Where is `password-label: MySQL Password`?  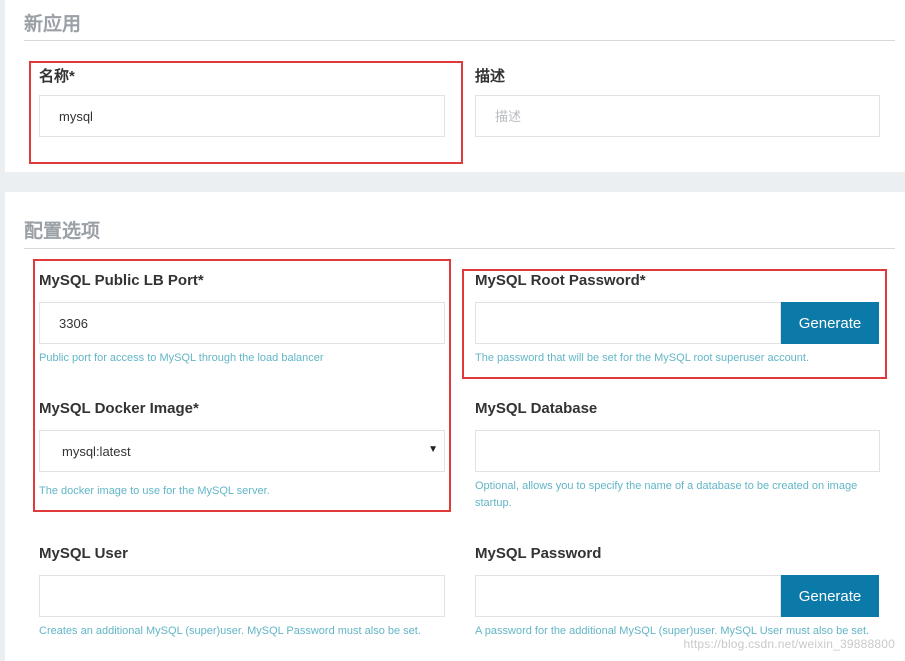
password-label: MySQL Password is located at coordinates (538, 553).